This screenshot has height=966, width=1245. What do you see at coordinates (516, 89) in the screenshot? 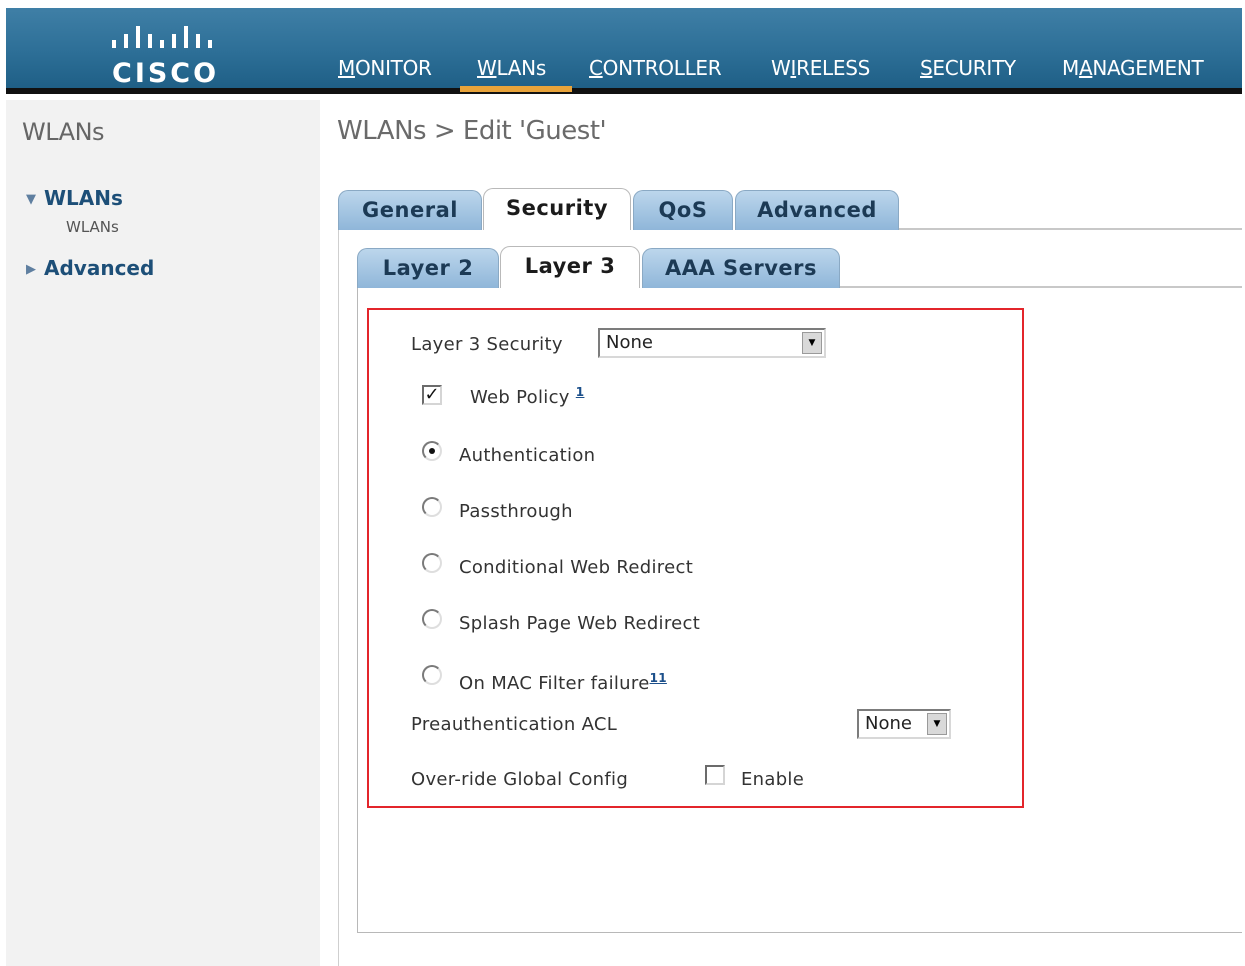
I see `nav-active-indicator` at bounding box center [516, 89].